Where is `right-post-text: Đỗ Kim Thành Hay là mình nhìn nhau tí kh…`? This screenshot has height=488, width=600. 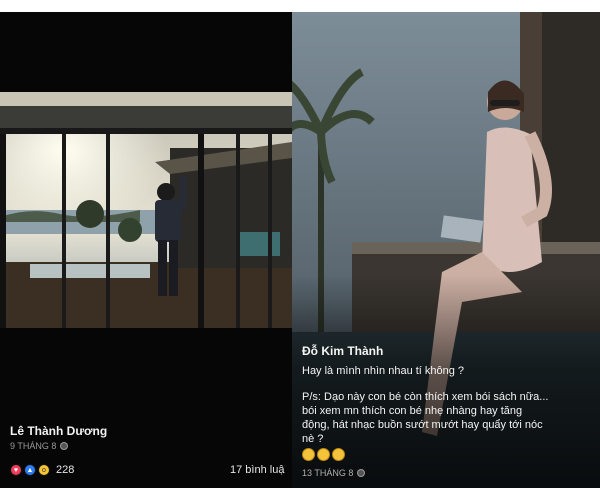 right-post-text: Đỗ Kim Thành Hay là mình nhìn nhau tí kh… is located at coordinates (447, 402).